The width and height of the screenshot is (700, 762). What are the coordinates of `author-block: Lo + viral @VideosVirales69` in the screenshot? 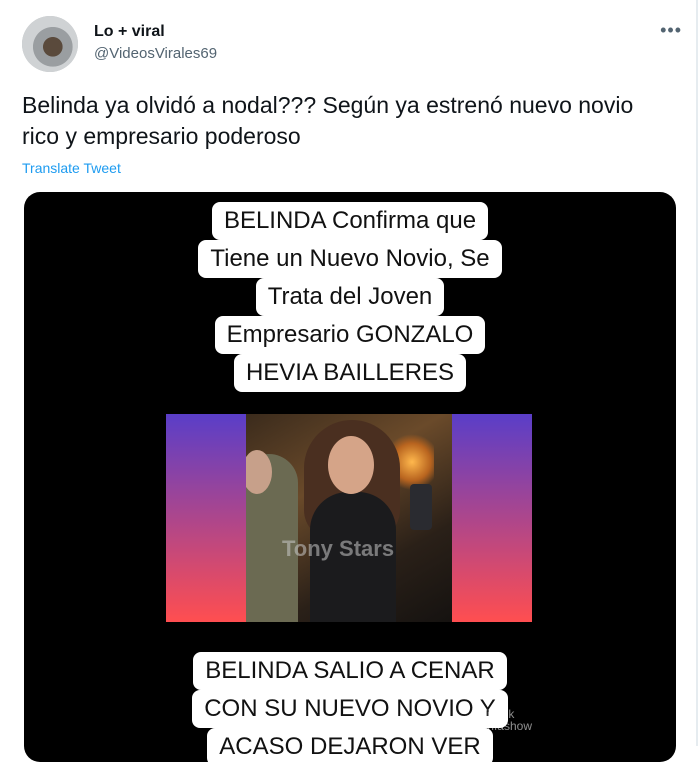 It's located at (155, 43).